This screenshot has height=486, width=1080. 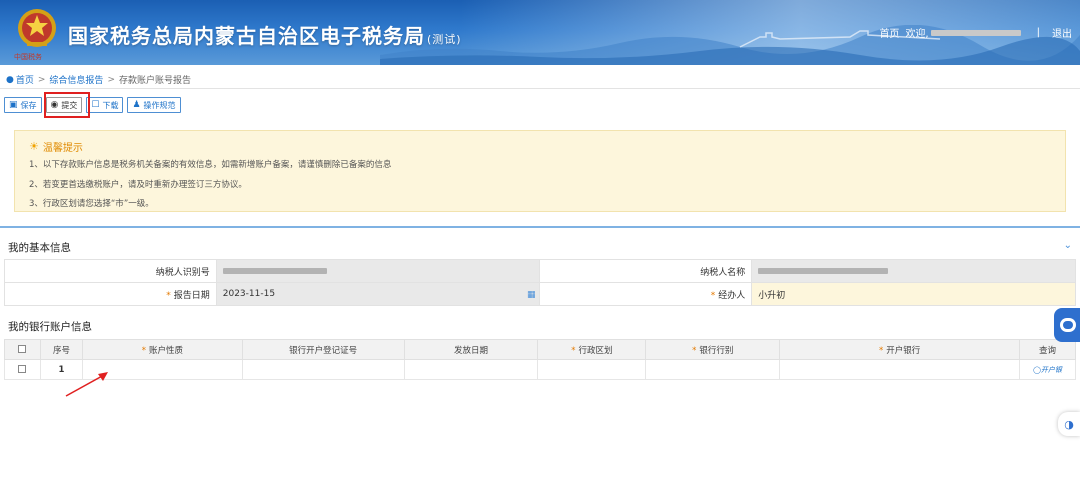 What do you see at coordinates (646, 271) in the screenshot?
I see `taxpayer-name-label: 纳税人名称` at bounding box center [646, 271].